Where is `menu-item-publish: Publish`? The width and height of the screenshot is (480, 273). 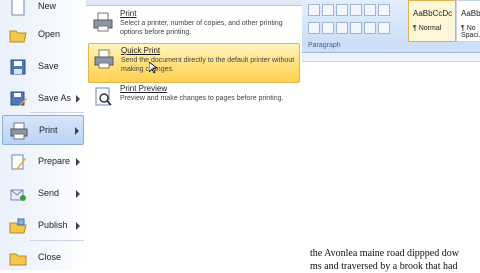
menu-item-publish: Publish is located at coordinates (43, 226).